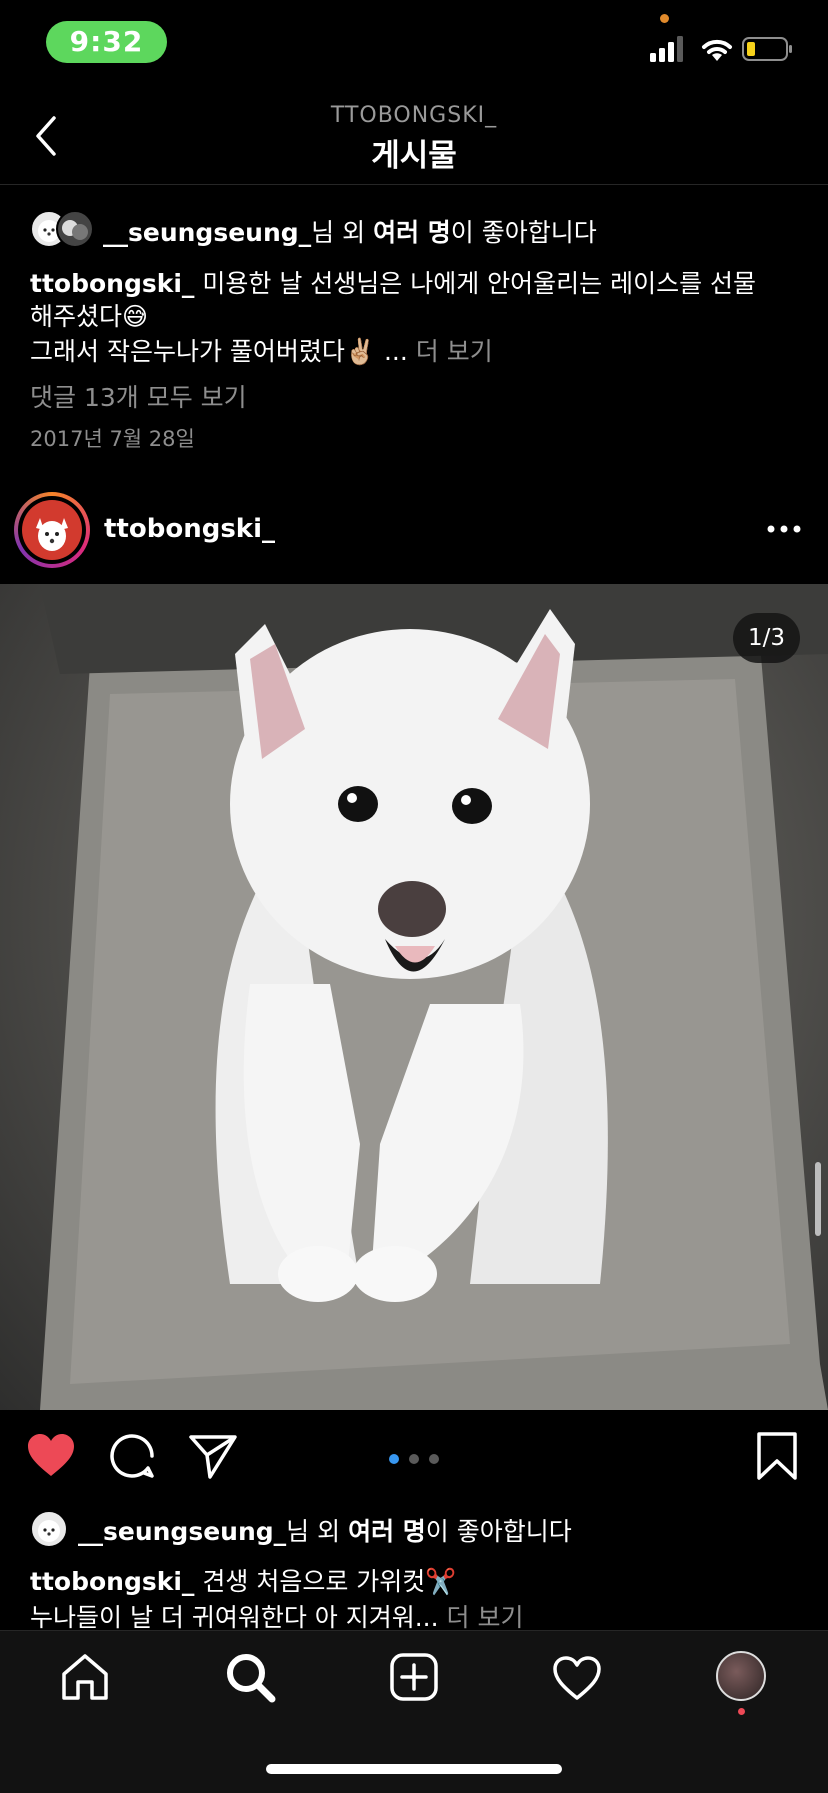  What do you see at coordinates (132, 1456) in the screenshot?
I see `comment-icon` at bounding box center [132, 1456].